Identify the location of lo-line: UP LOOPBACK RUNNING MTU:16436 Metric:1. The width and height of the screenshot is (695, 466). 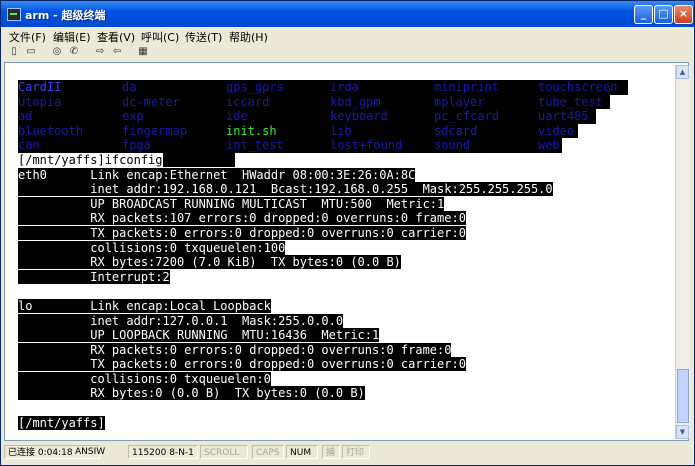
(199, 335).